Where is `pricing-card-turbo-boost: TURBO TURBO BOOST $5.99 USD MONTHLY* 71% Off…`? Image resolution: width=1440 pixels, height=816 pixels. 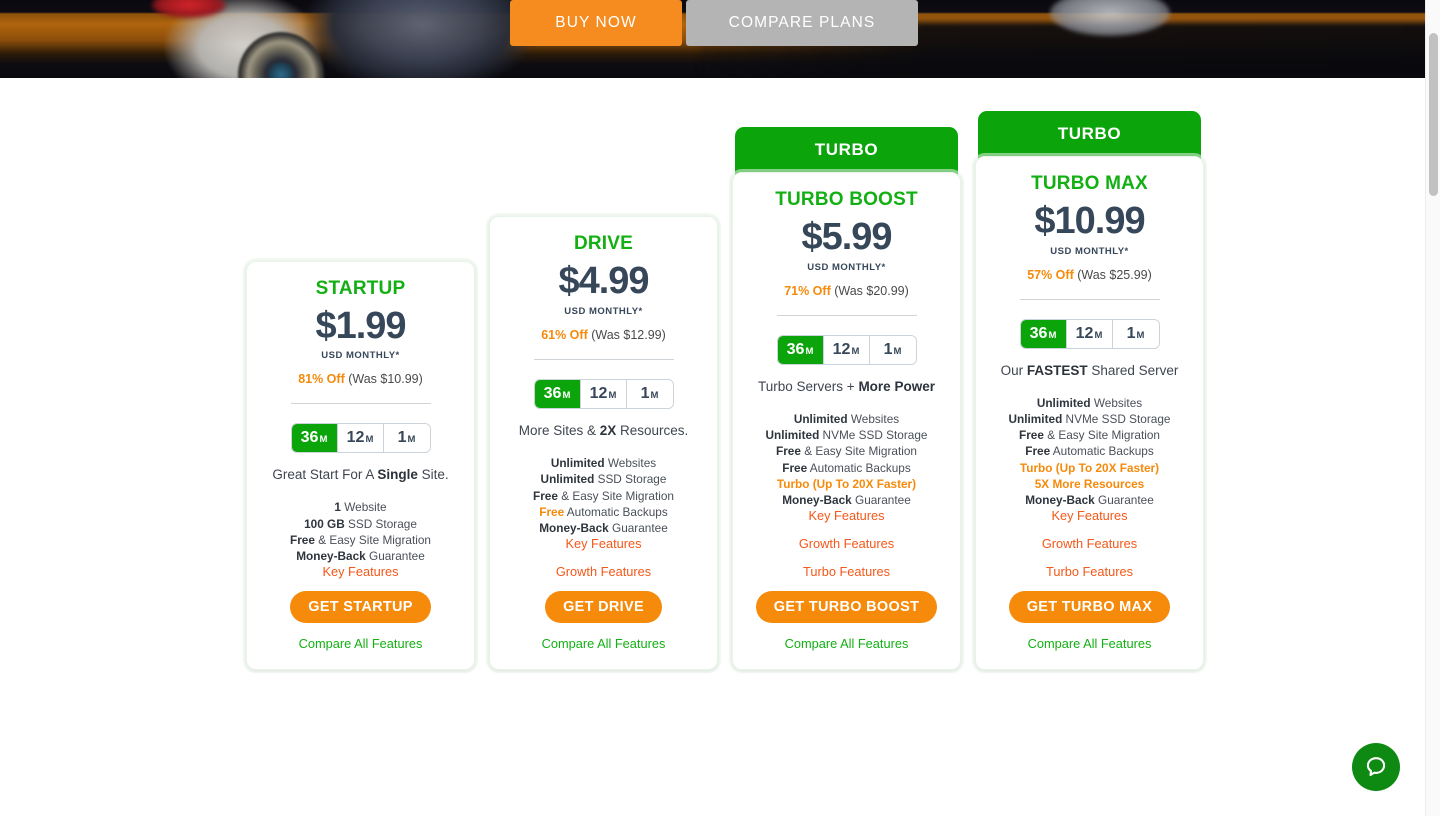
pricing-card-turbo-boost: TURBO TURBO BOOST $5.99 USD MONTHLY* 71% Off… is located at coordinates (846, 399).